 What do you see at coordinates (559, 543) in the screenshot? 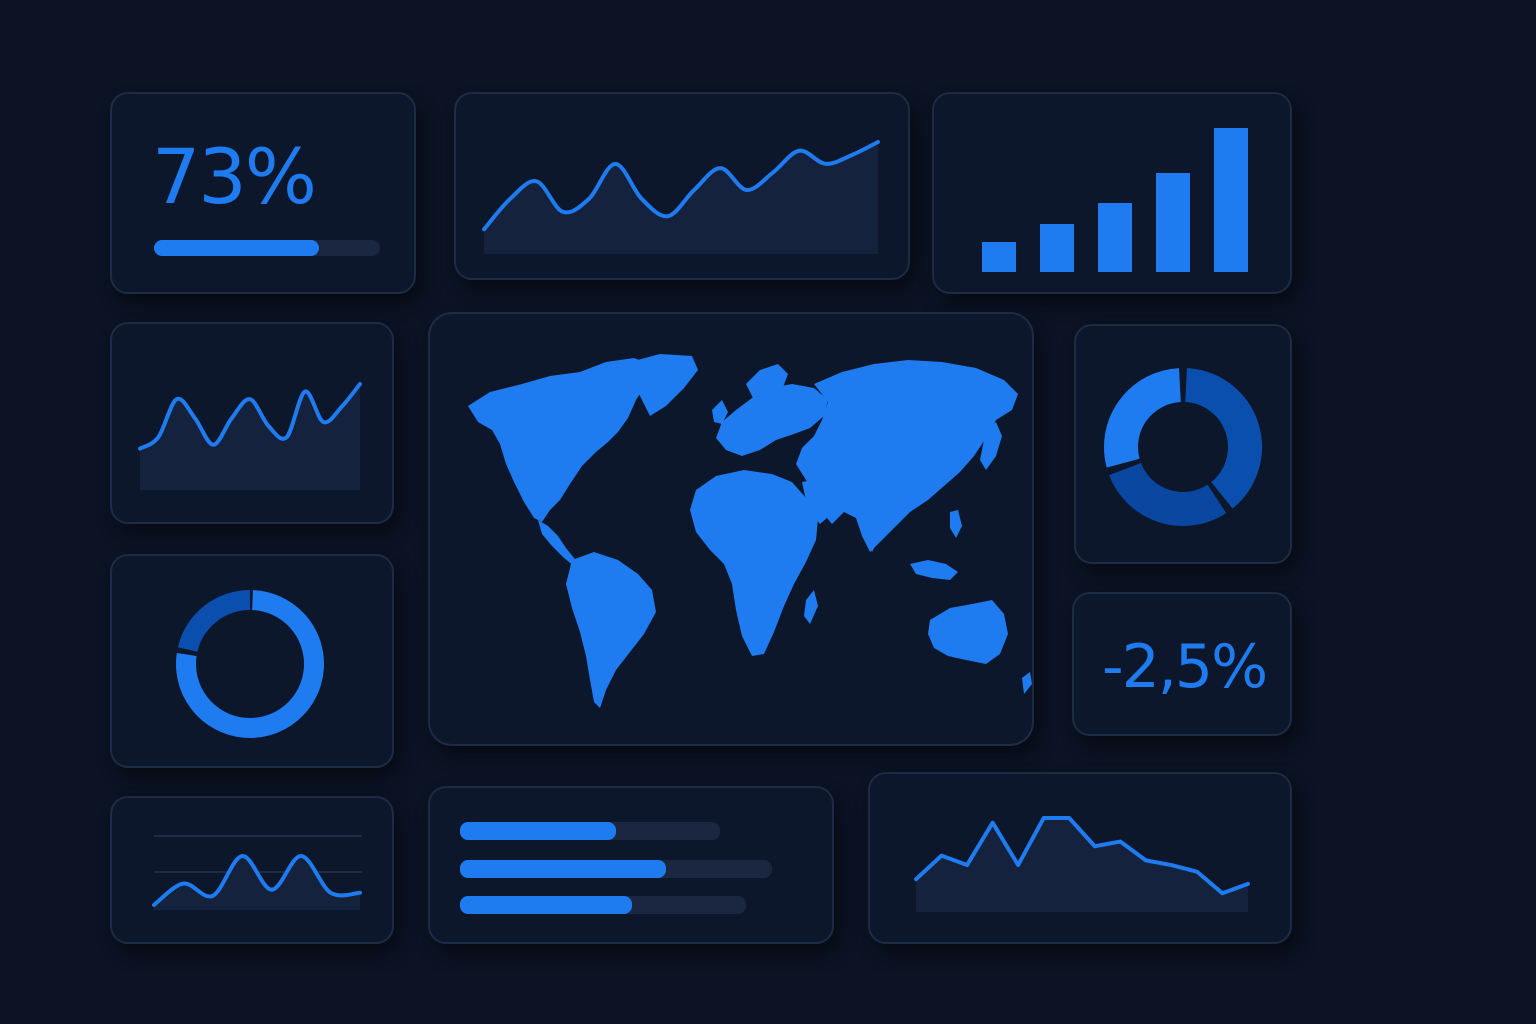
I see `map-central-america` at bounding box center [559, 543].